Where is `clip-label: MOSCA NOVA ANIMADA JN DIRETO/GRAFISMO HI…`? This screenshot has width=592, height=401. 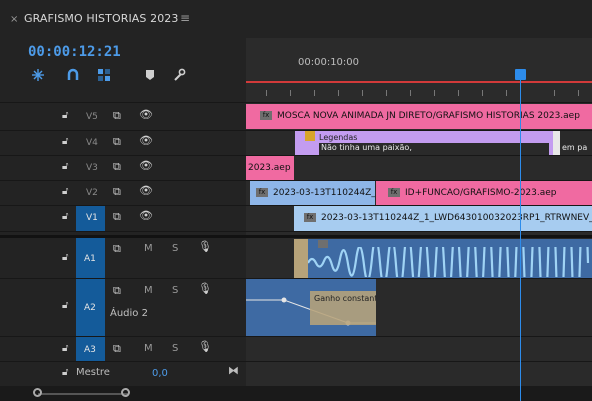
clip-label: MOSCA NOVA ANIMADA JN DIRETO/GRAFISMO HI… is located at coordinates (428, 116).